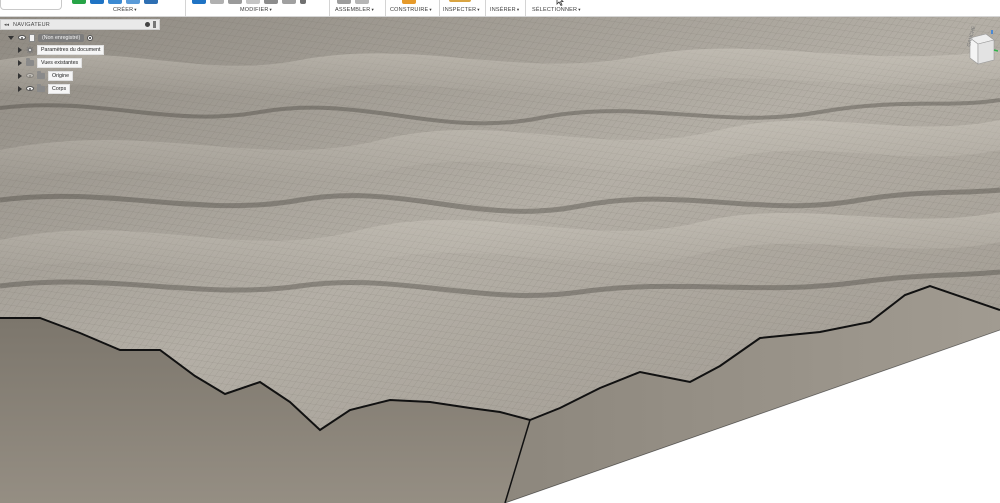 This screenshot has height=503, width=1000. I want to click on collapse-panel-icon: ◂◂, so click(6, 25).